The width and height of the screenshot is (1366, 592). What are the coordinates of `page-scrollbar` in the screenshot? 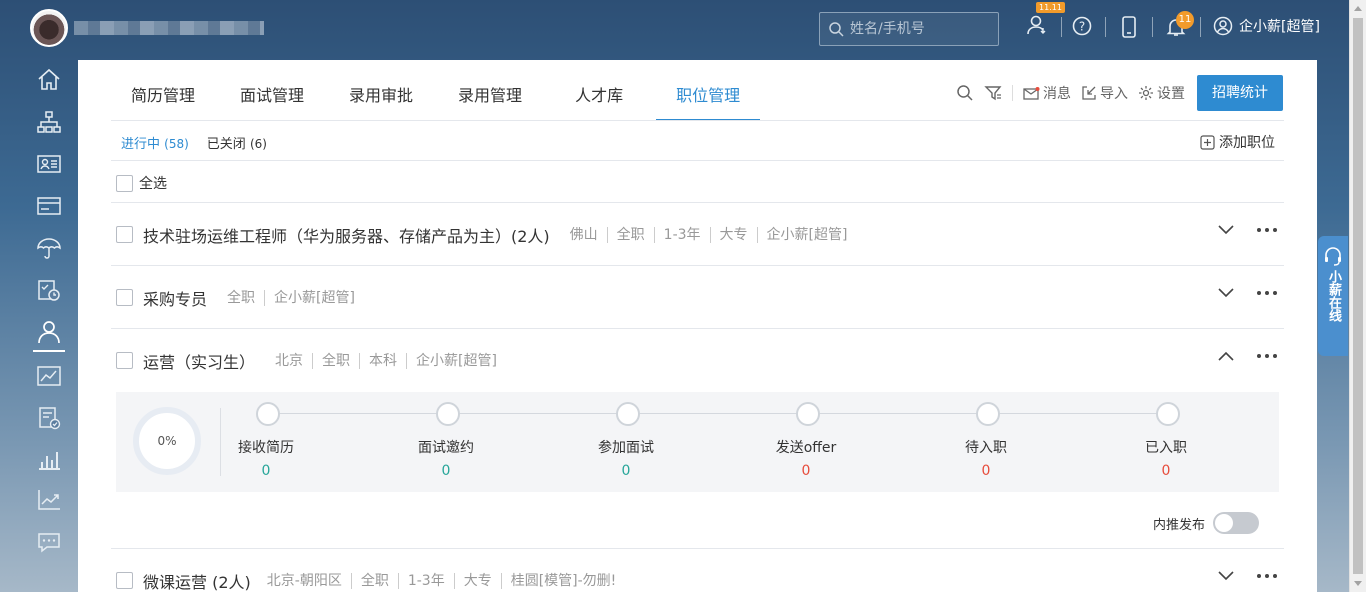 It's located at (1357, 296).